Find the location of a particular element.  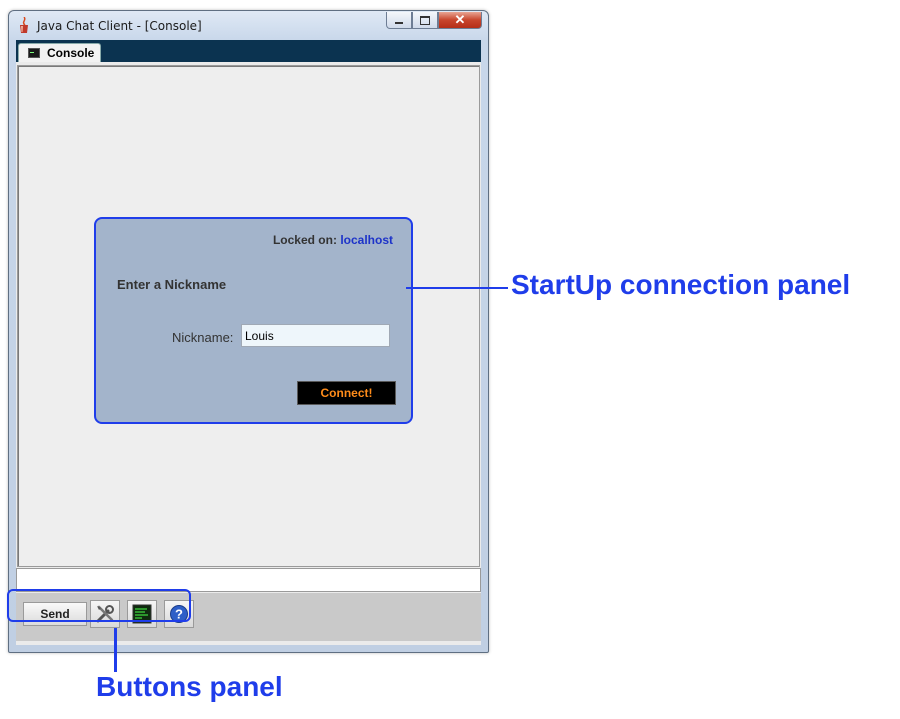

nickname-label: Nickname: is located at coordinates (203, 337).